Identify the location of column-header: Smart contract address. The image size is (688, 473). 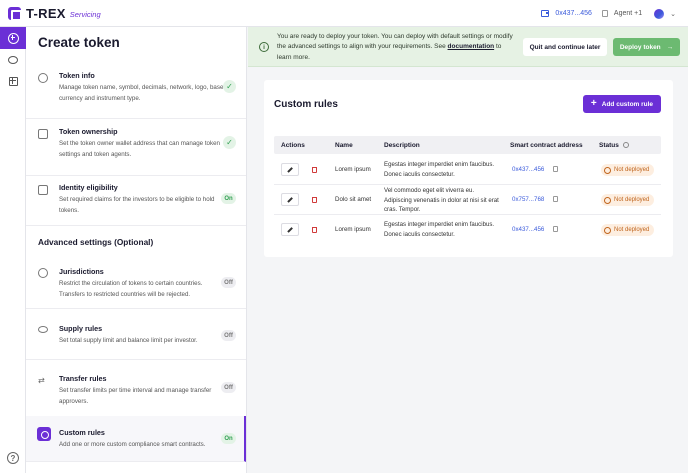
(546, 145).